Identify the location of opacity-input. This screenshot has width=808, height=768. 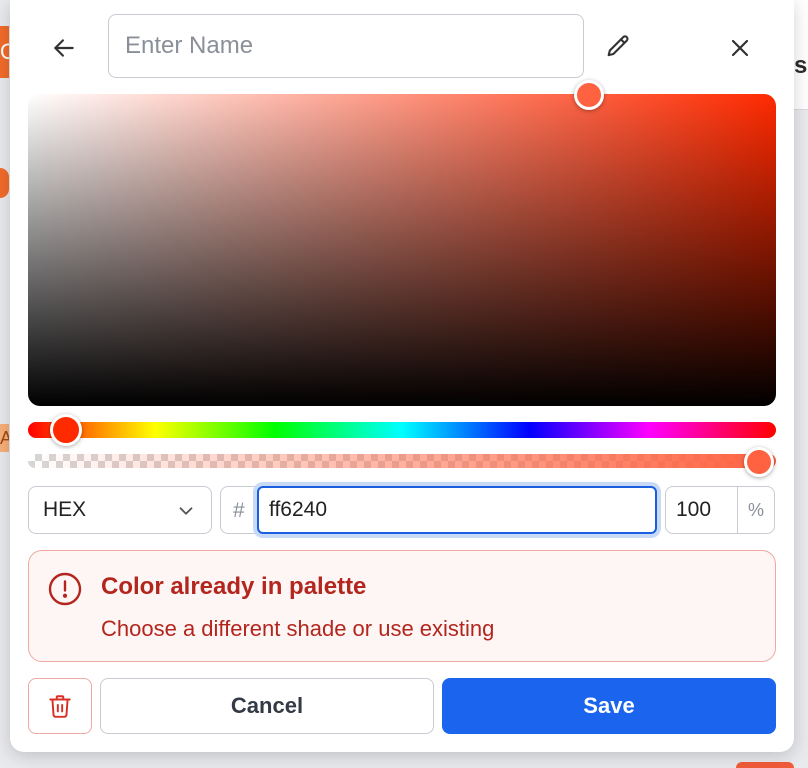
(702, 510).